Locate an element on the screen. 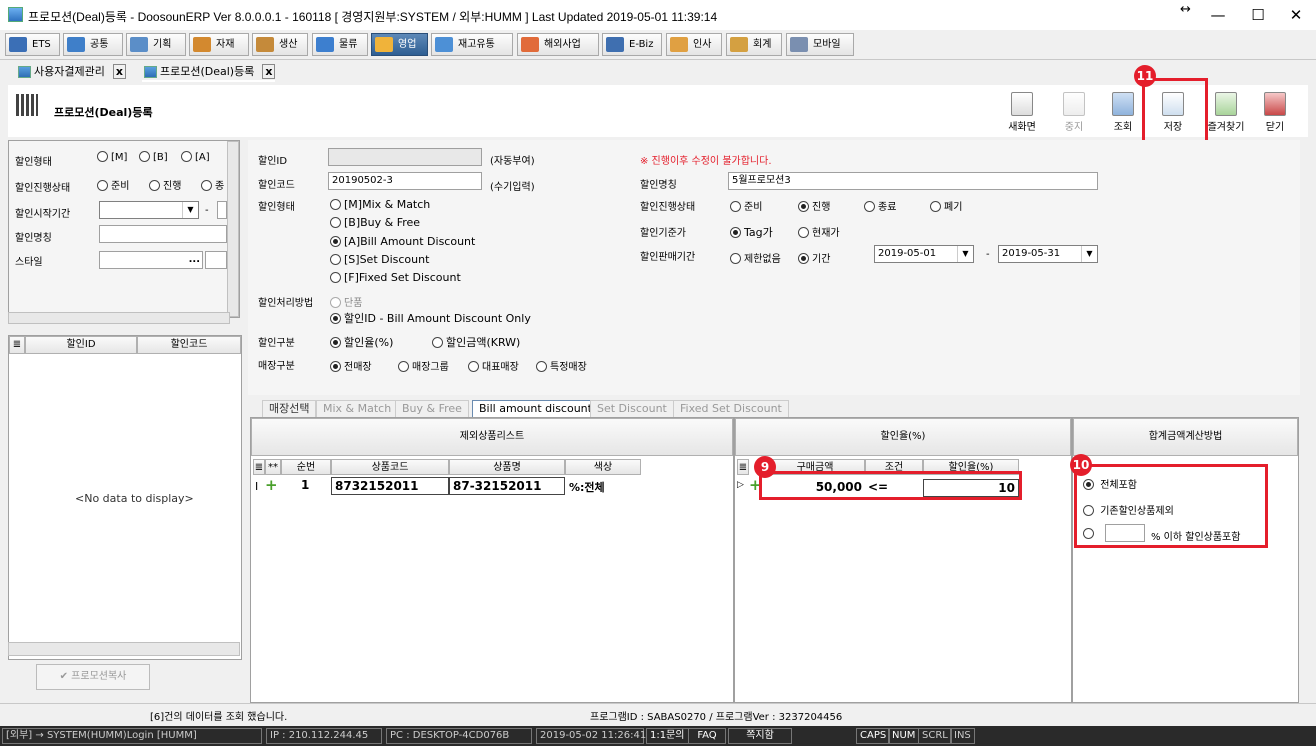  restore-icon: ↔ is located at coordinates (1185, 9).